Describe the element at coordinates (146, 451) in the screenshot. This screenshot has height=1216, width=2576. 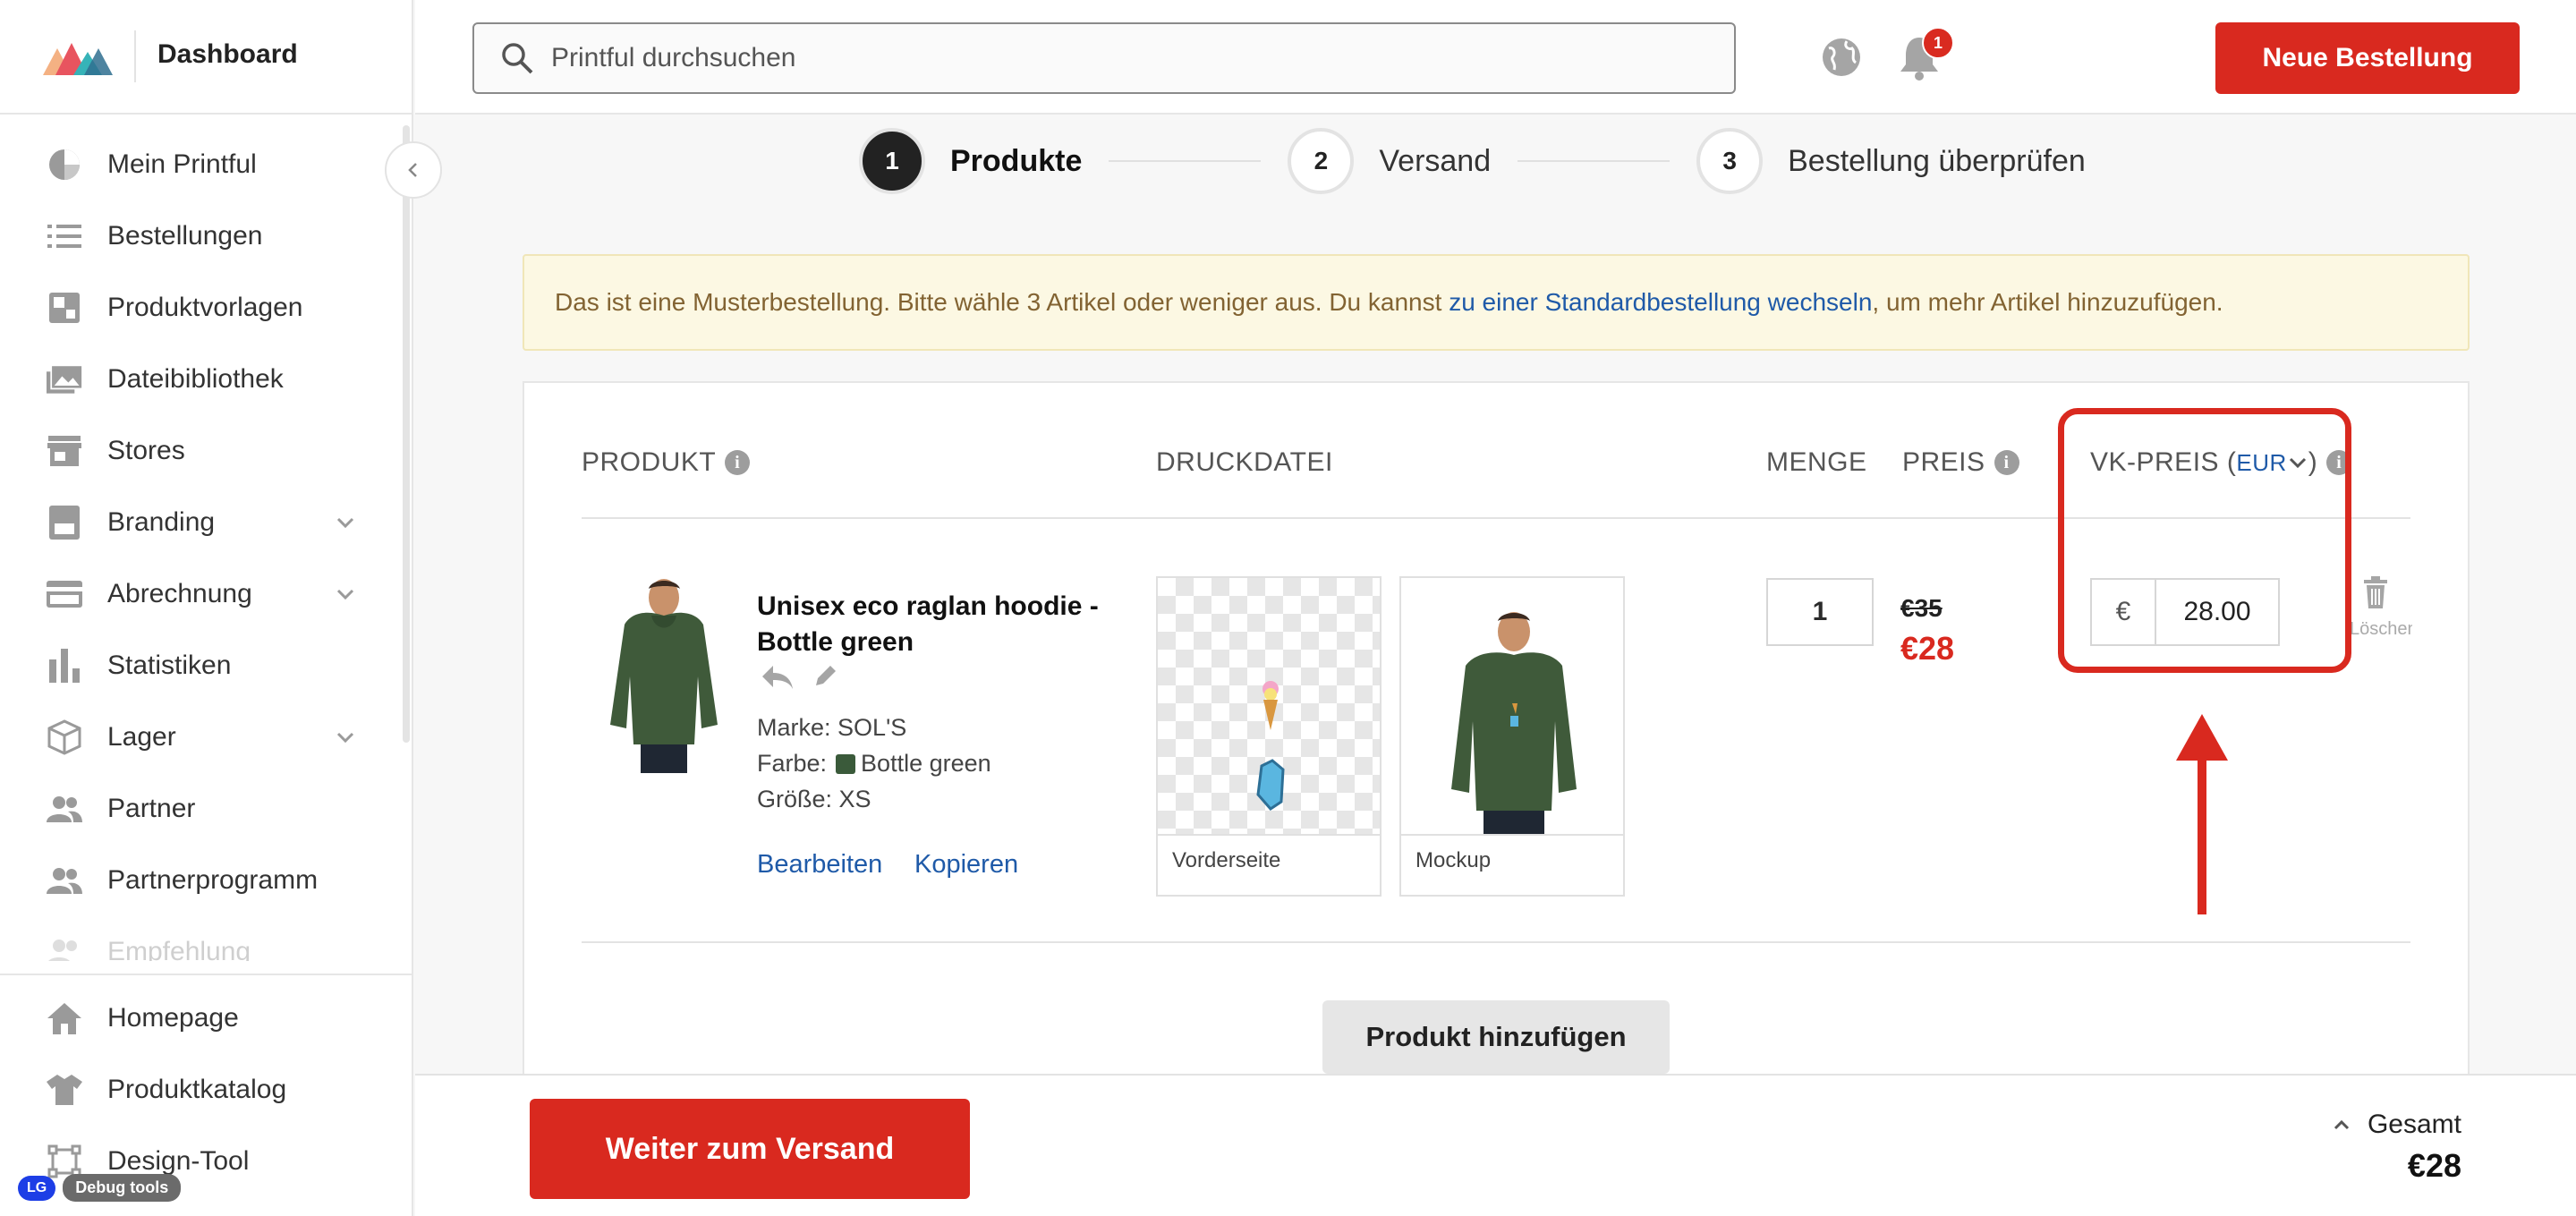
I see `sidebar-item-label: Stores` at that location.